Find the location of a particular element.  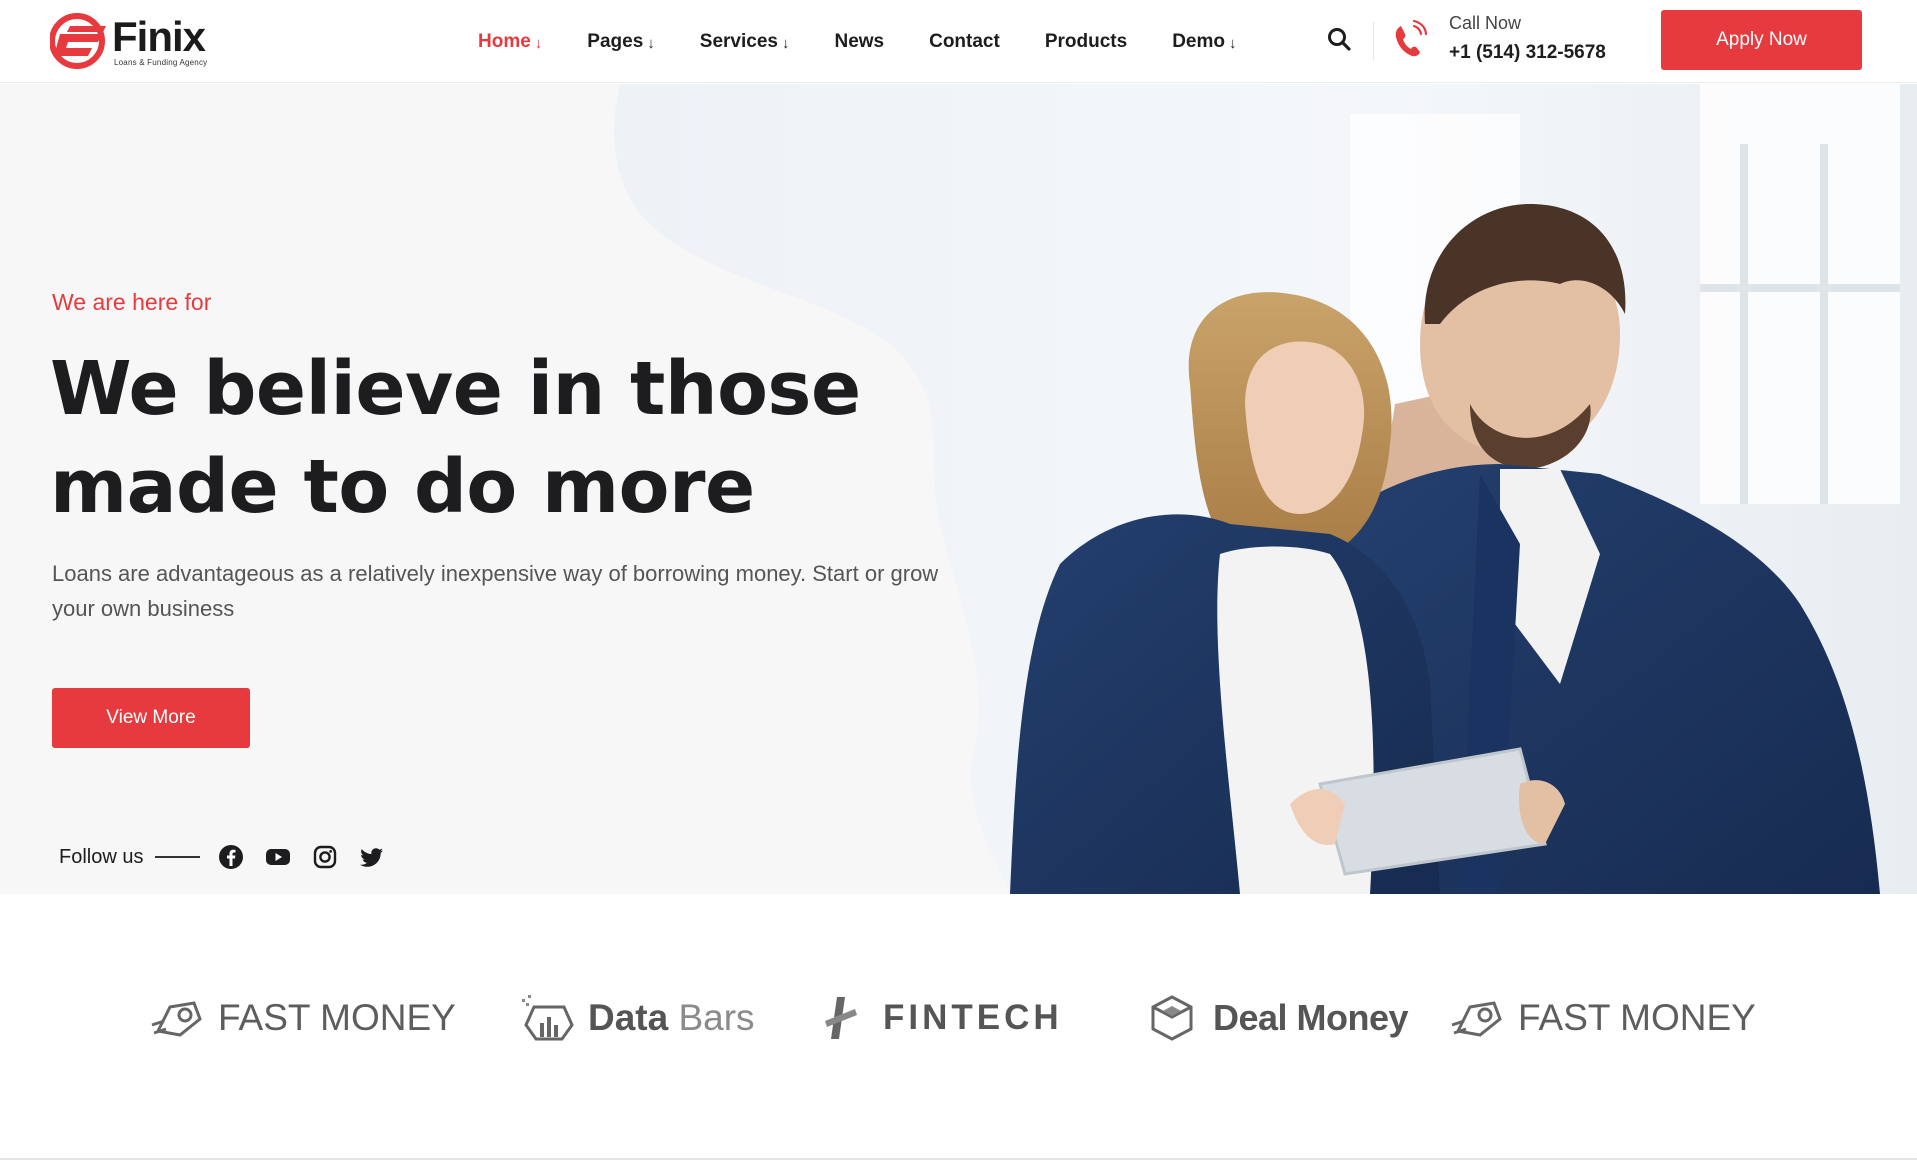

header-divider is located at coordinates (1373, 41).